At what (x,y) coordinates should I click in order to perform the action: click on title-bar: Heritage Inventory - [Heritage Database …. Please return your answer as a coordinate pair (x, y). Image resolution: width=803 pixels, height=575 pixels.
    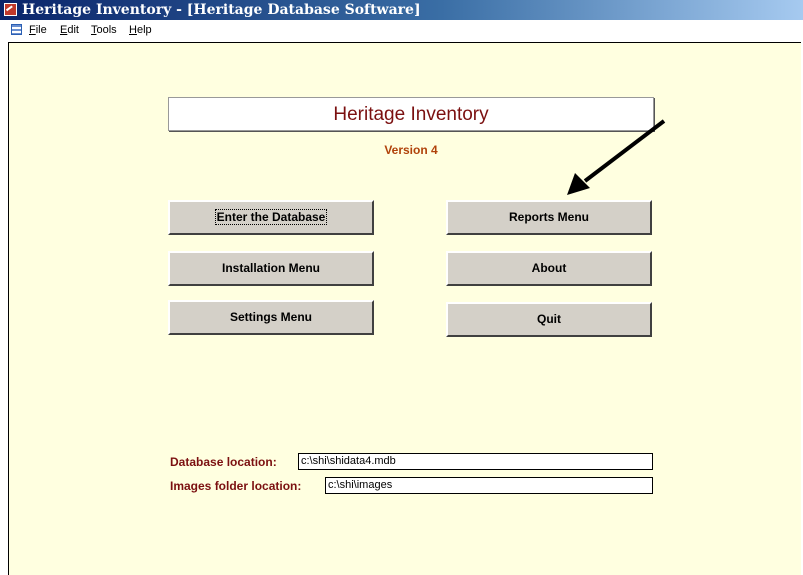
    Looking at the image, I should click on (401, 10).